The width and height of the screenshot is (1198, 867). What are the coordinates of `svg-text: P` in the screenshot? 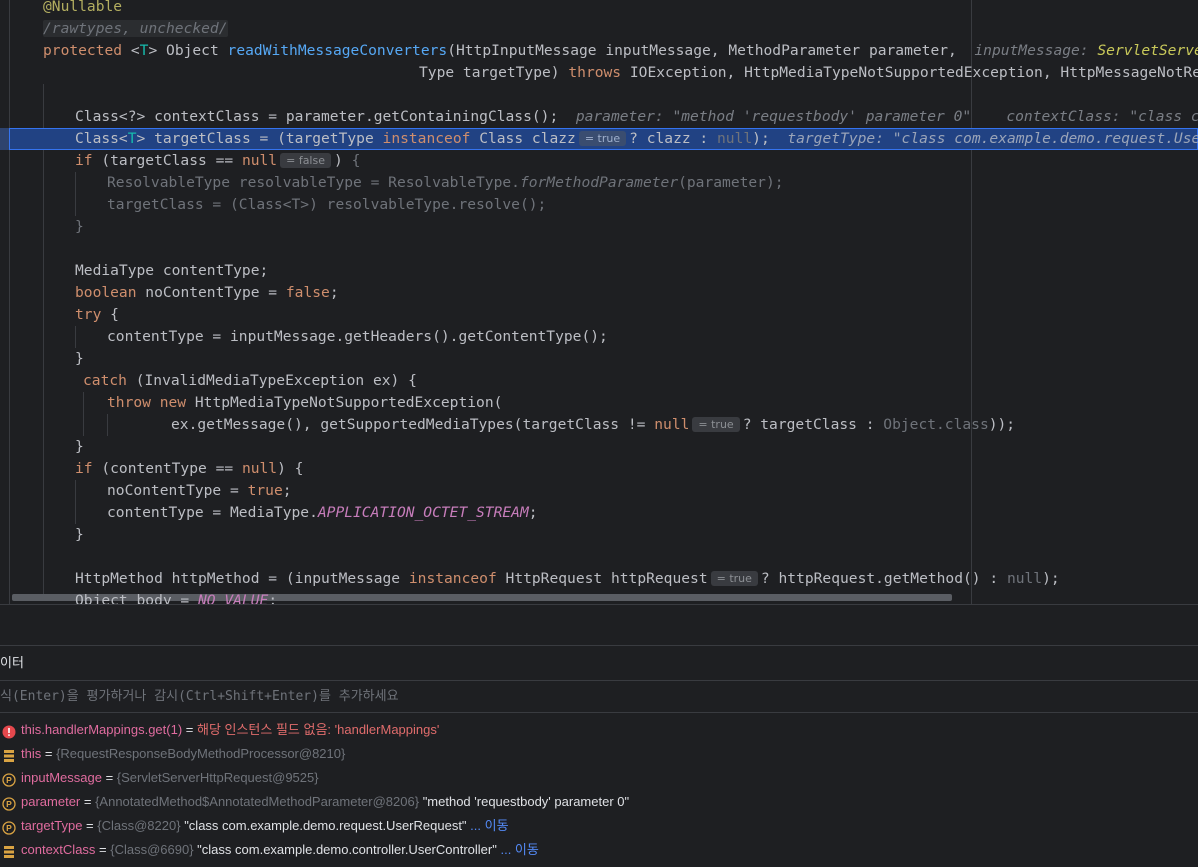 It's located at (9, 780).